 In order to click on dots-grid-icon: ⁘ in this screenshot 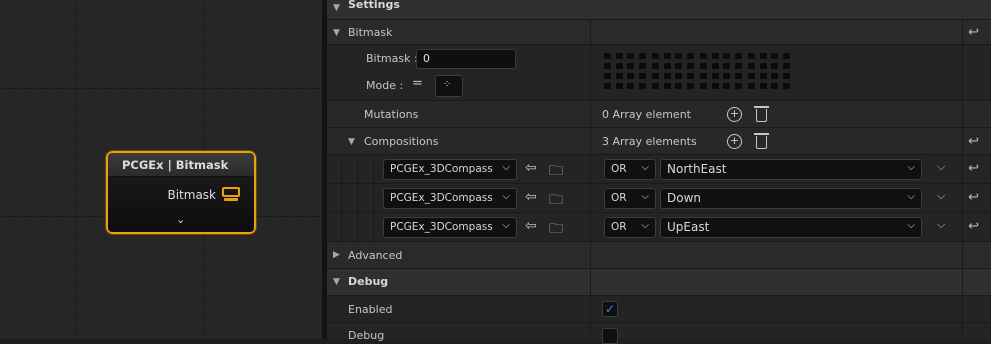, I will do `click(447, 84)`.